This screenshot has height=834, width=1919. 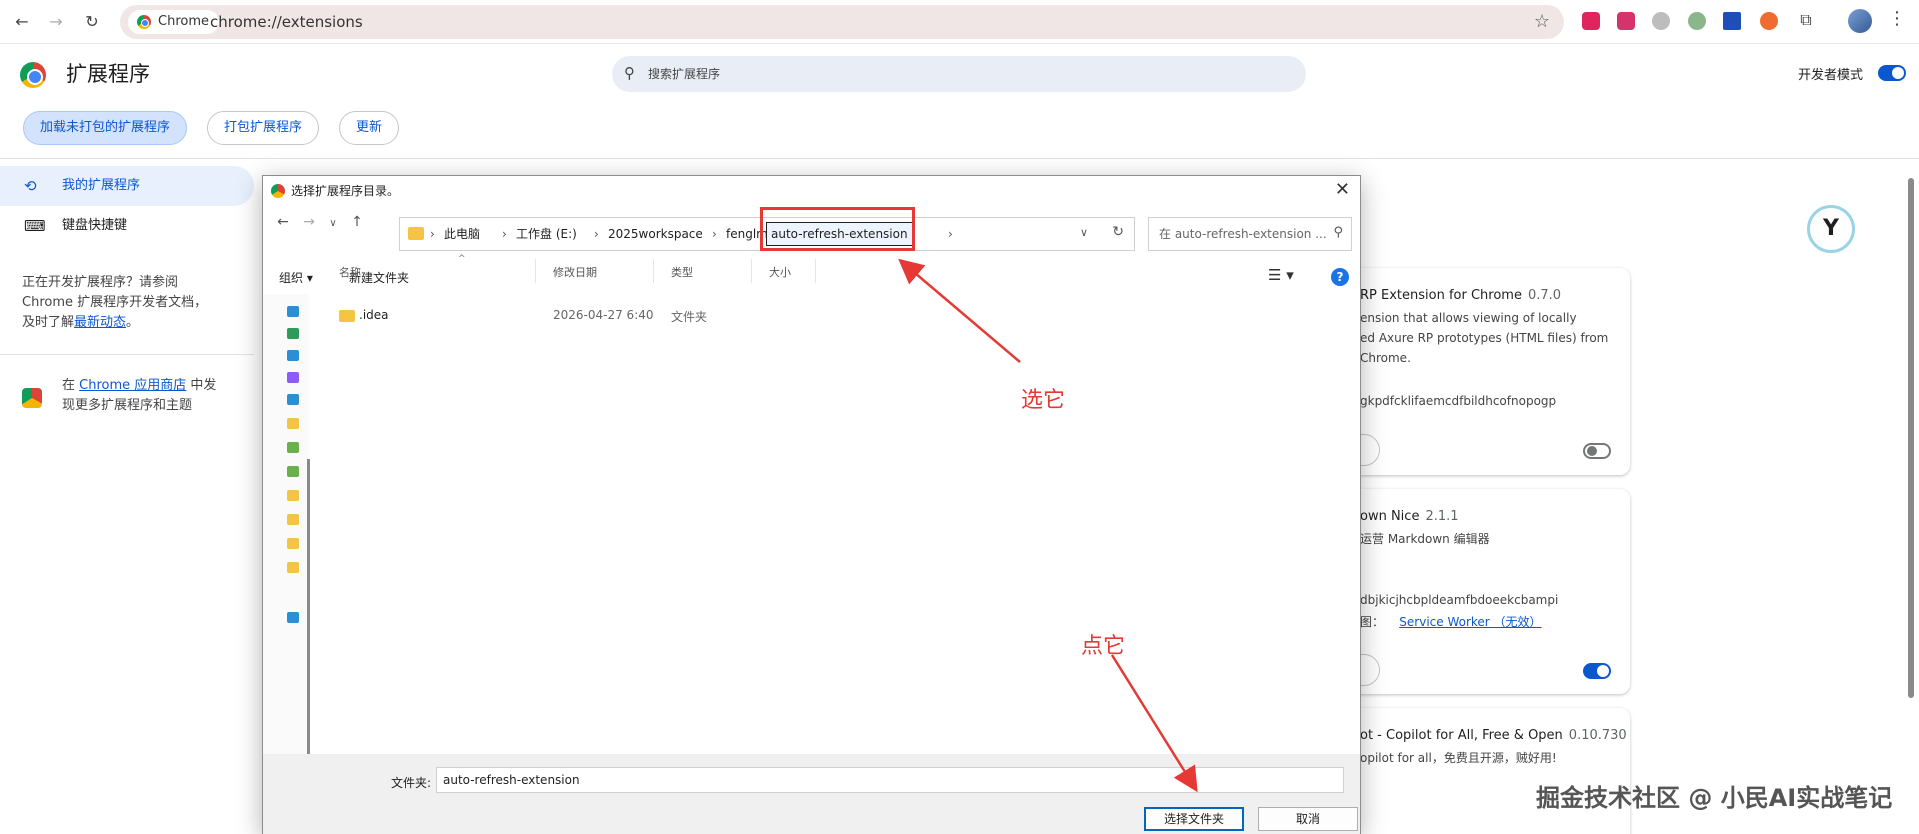 I want to click on close-icon: ✕, so click(x=1342, y=189).